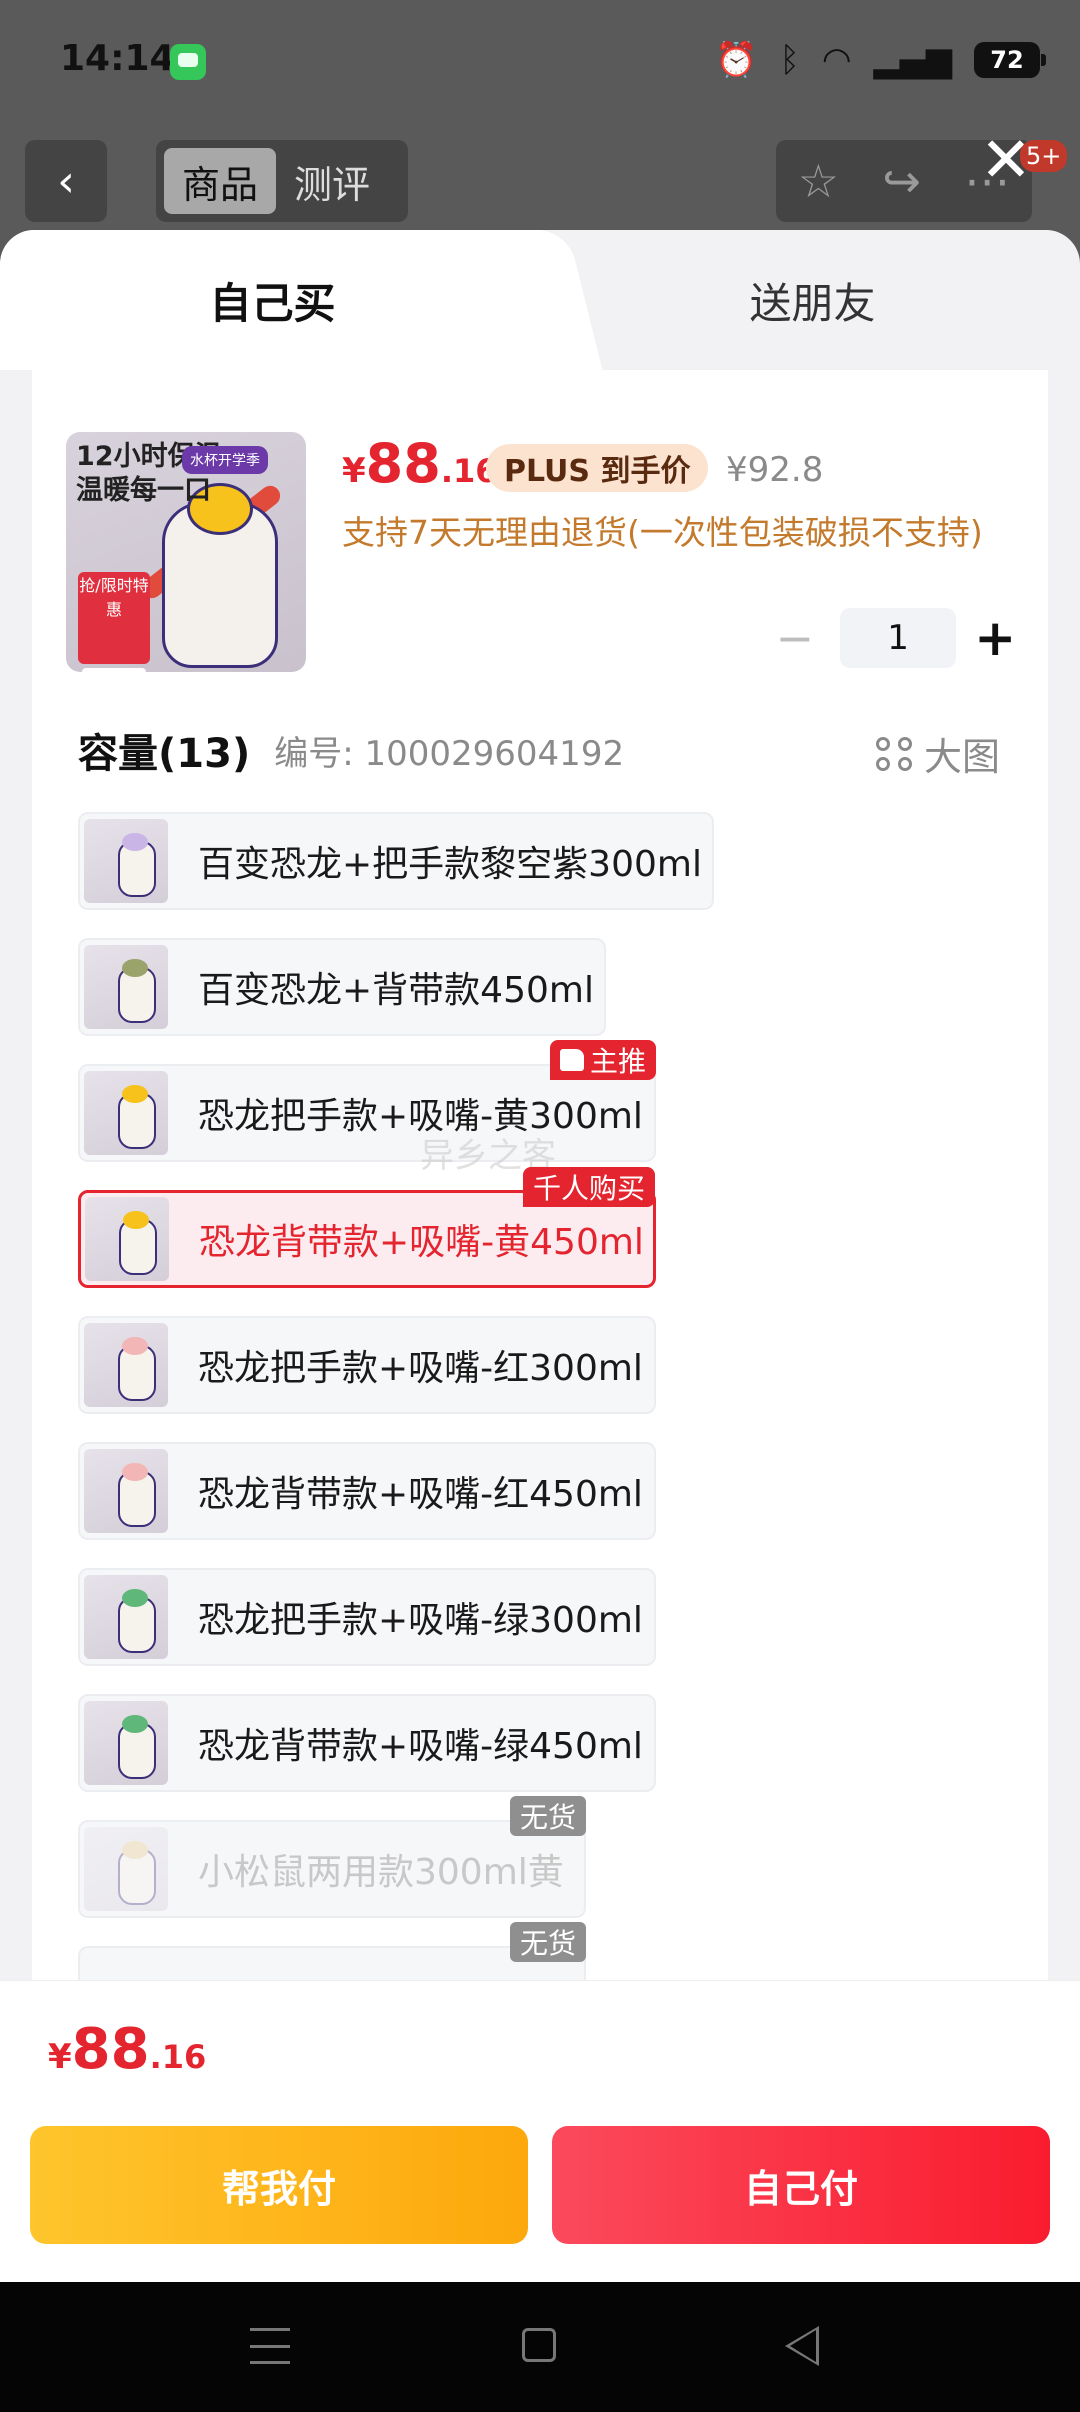 Image resolution: width=1080 pixels, height=2412 pixels. Describe the element at coordinates (812, 300) in the screenshot. I see `tab-send-friend: 送朋友` at that location.